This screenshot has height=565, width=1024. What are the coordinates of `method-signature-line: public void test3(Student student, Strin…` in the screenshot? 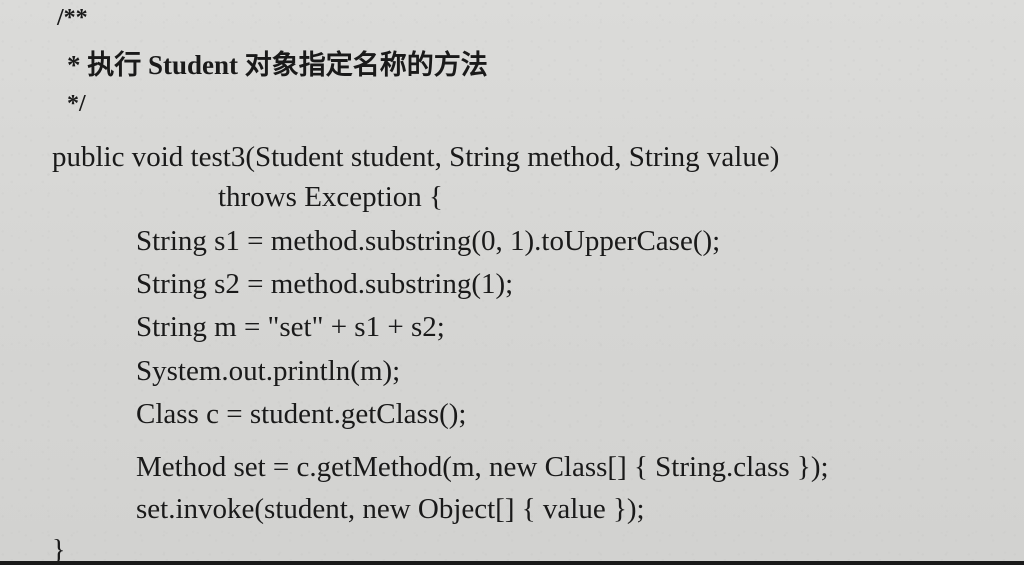 It's located at (416, 157).